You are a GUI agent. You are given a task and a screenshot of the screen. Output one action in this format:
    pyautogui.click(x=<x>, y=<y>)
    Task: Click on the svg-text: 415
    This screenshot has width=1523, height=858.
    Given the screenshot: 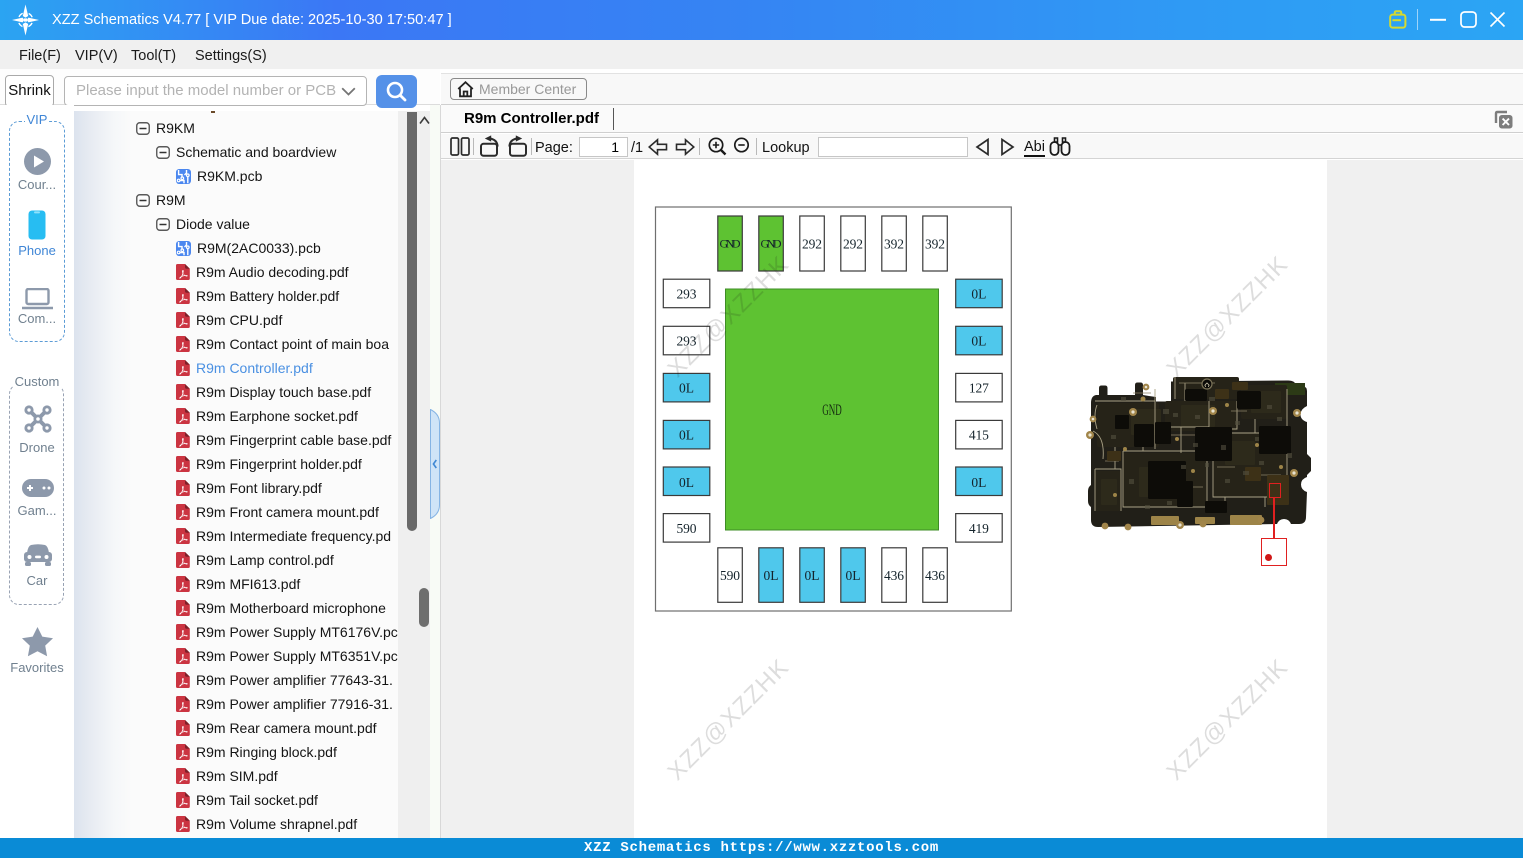 What is the action you would take?
    pyautogui.click(x=979, y=435)
    